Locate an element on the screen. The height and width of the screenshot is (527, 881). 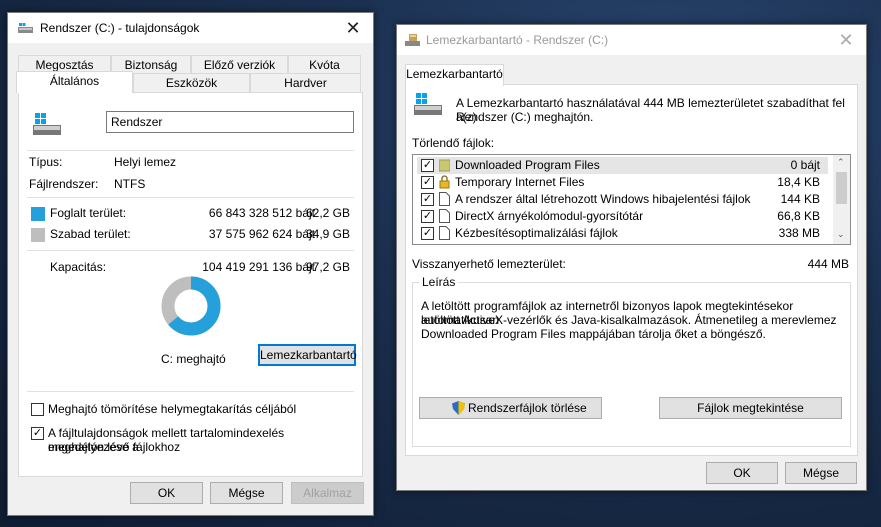
apply-button: Alkalmaz is located at coordinates (327, 493).